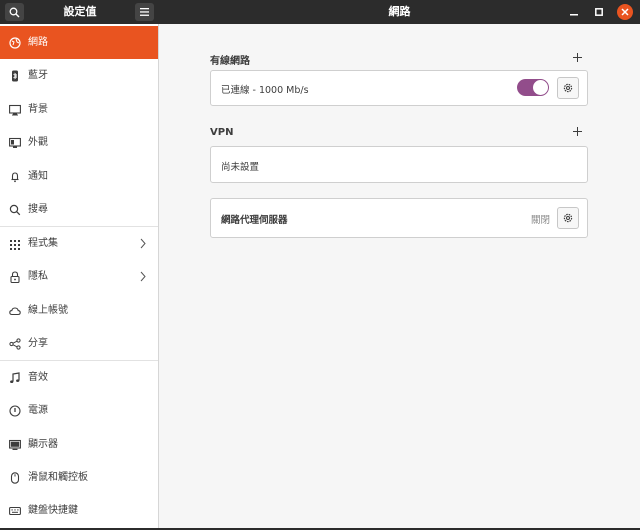 The height and width of the screenshot is (530, 640). I want to click on add-vpn-plus-icon, so click(577, 131).